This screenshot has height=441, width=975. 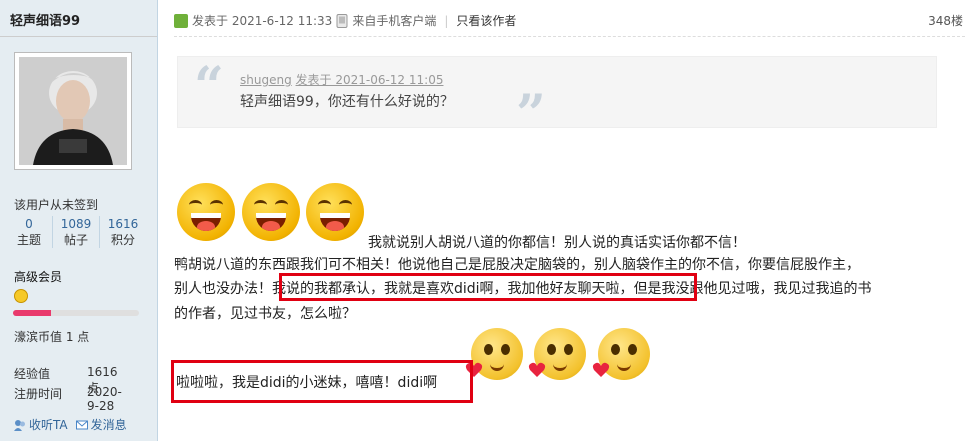 What do you see at coordinates (209, 86) in the screenshot?
I see `quote-open-icon: “` at bounding box center [209, 86].